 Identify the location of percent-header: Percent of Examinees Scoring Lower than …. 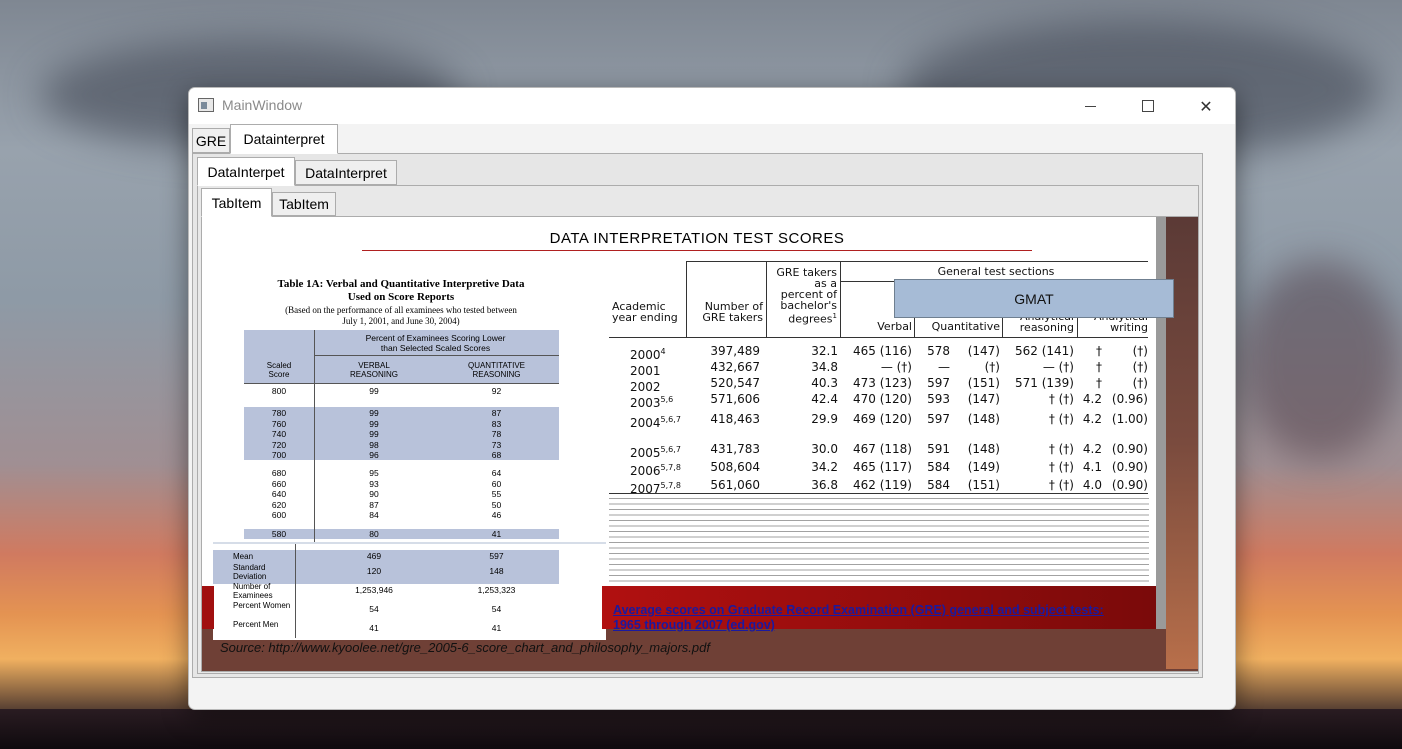
(435, 343).